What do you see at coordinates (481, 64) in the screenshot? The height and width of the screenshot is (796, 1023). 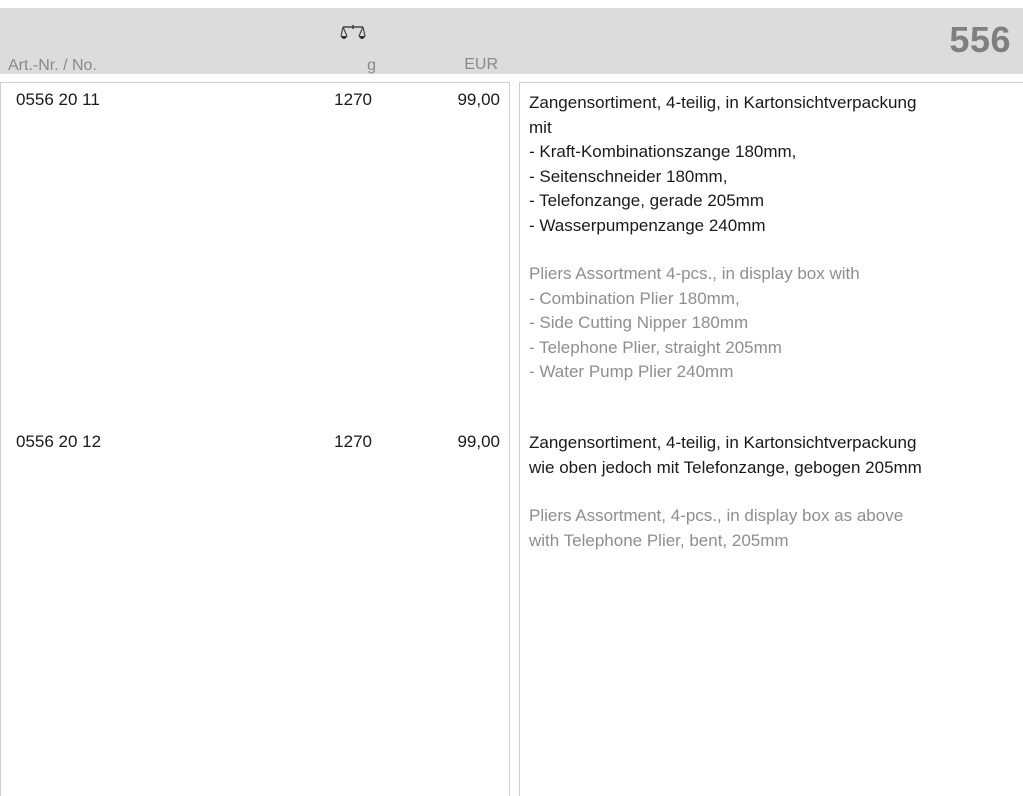 I see `currency-header: EUR` at bounding box center [481, 64].